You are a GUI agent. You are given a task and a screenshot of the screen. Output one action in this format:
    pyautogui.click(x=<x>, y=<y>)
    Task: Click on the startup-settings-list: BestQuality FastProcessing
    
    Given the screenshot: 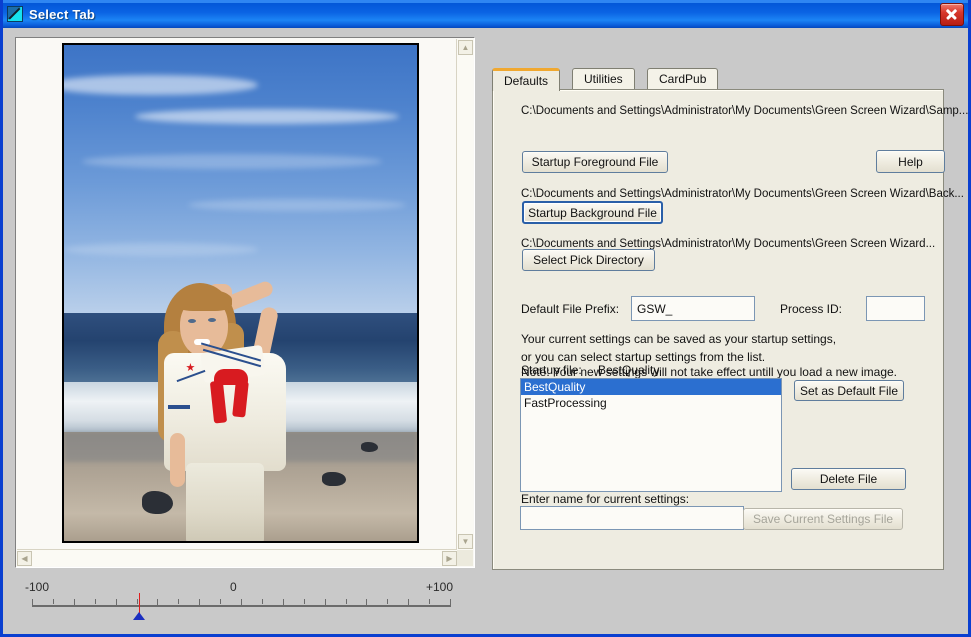 What is the action you would take?
    pyautogui.click(x=651, y=435)
    